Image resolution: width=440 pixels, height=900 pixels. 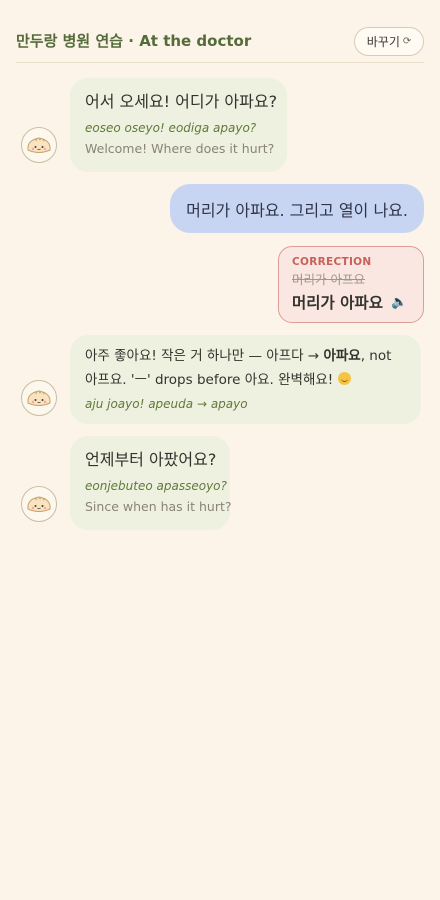 I want to click on correction-right-text: 머리가 아파요, so click(x=337, y=303).